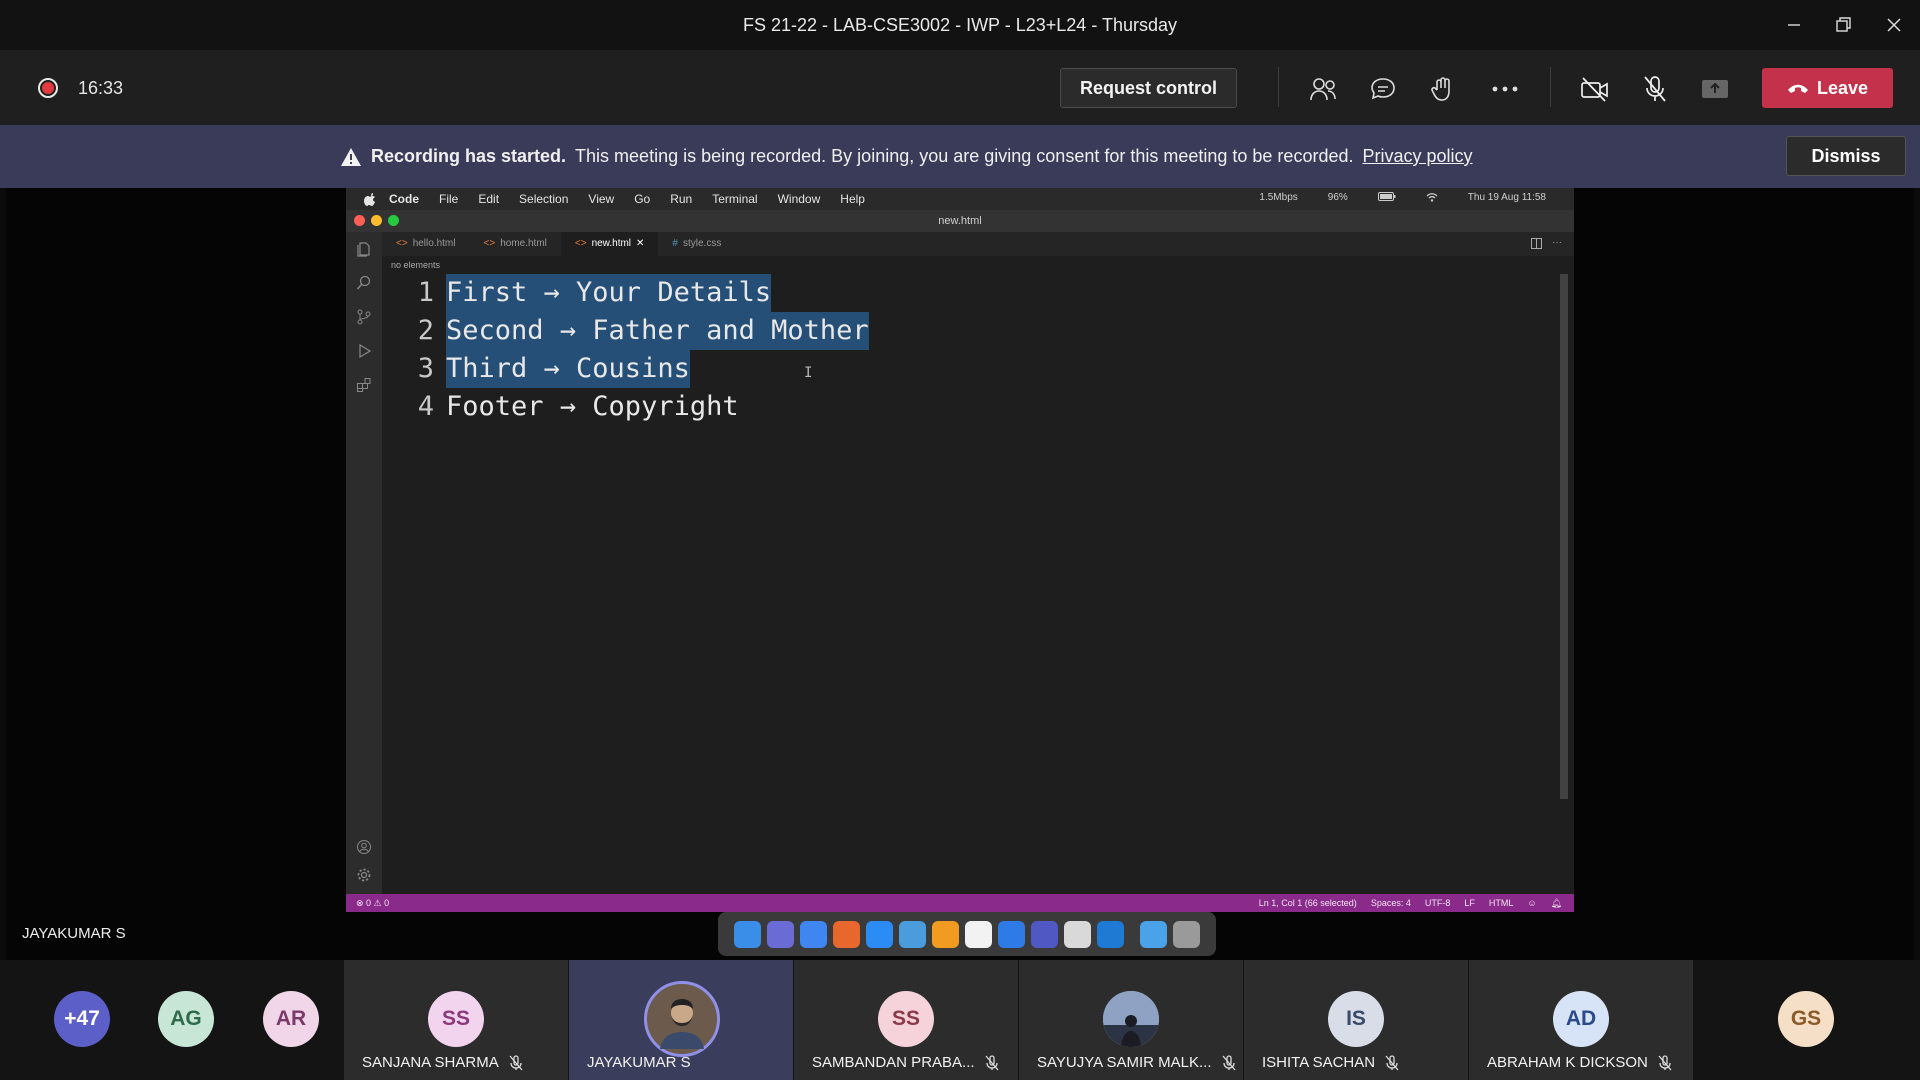  I want to click on code-text: Third → Cousins, so click(568, 369).